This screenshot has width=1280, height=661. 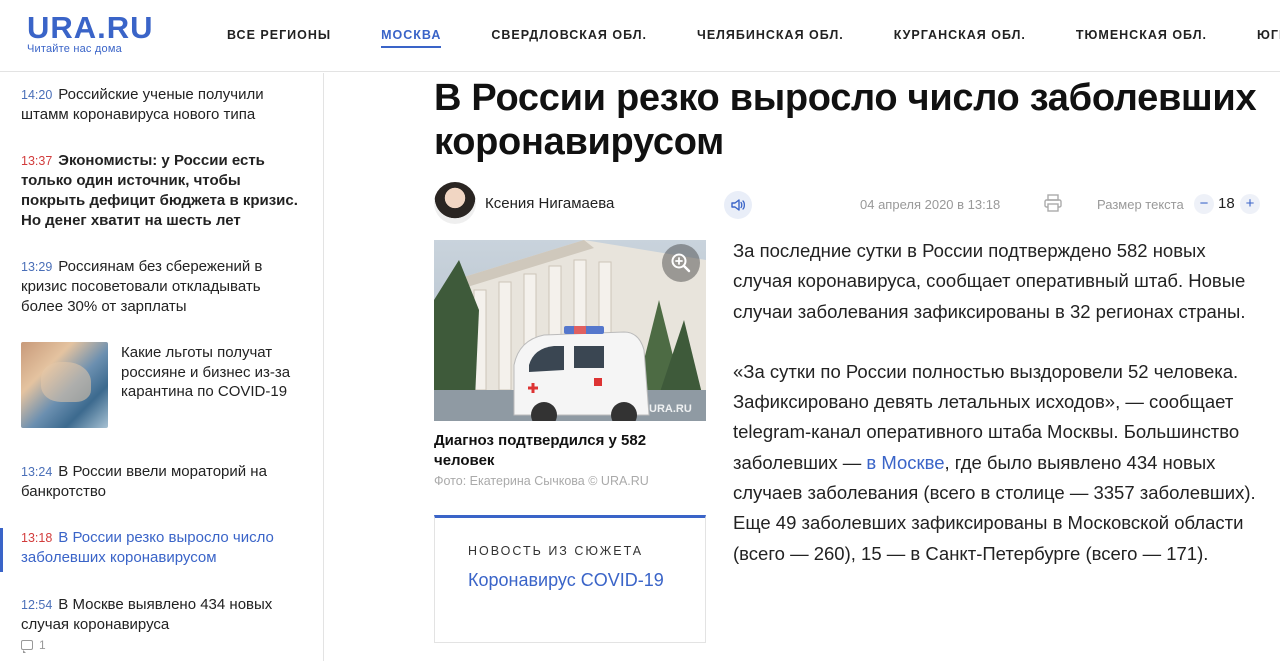 What do you see at coordinates (1250, 204) in the screenshot?
I see `font-increase-button: +` at bounding box center [1250, 204].